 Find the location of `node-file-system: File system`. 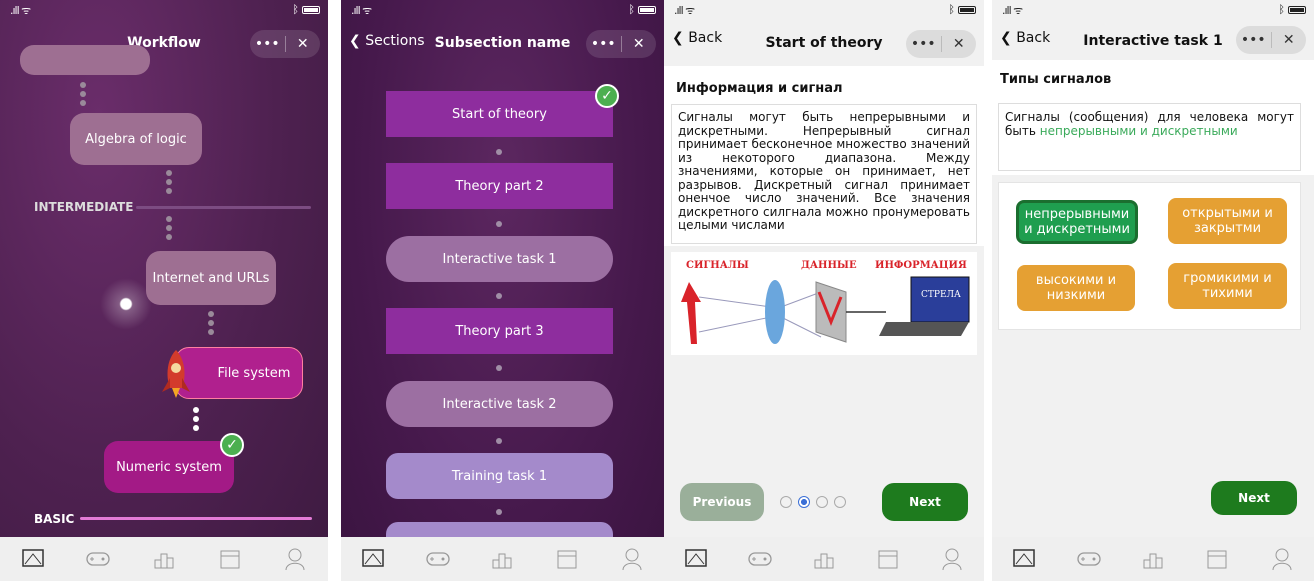

node-file-system: File system is located at coordinates (239, 373).